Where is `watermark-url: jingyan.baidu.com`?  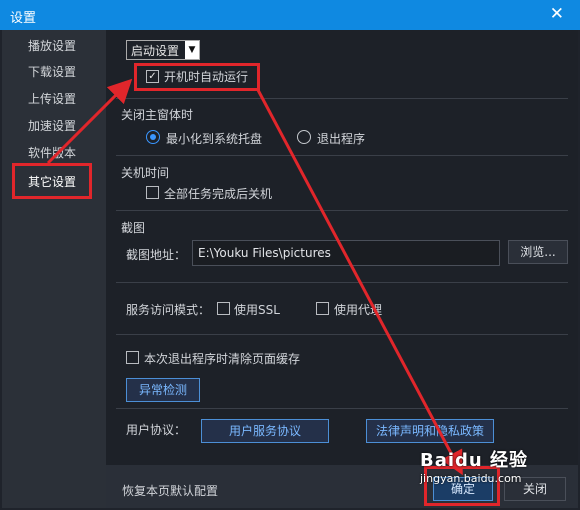
watermark-url: jingyan.baidu.com is located at coordinates (471, 478).